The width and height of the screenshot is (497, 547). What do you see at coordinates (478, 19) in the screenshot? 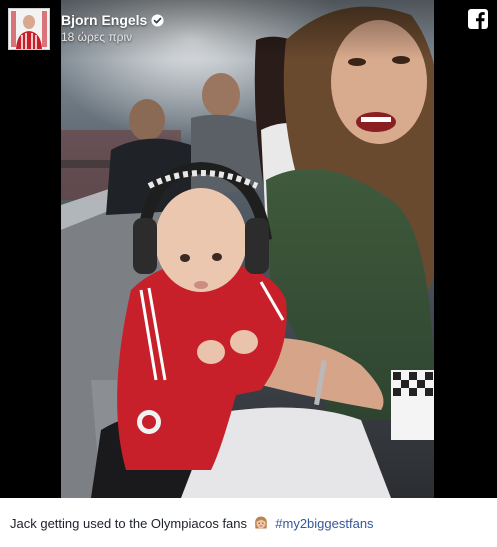
I see `facebook-icon` at bounding box center [478, 19].